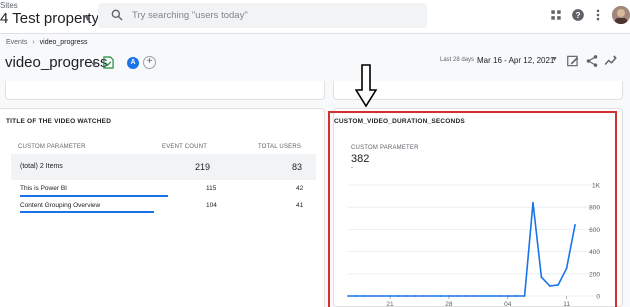 This screenshot has width=630, height=307. Describe the element at coordinates (300, 188) in the screenshot. I see `row-total-users: 42` at that location.